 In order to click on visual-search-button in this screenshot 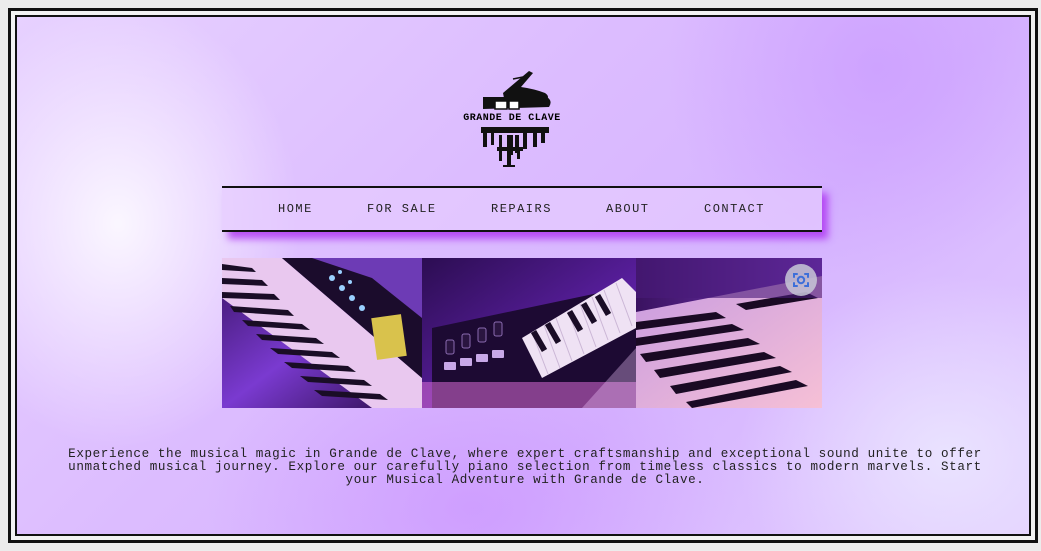, I will do `click(801, 280)`.